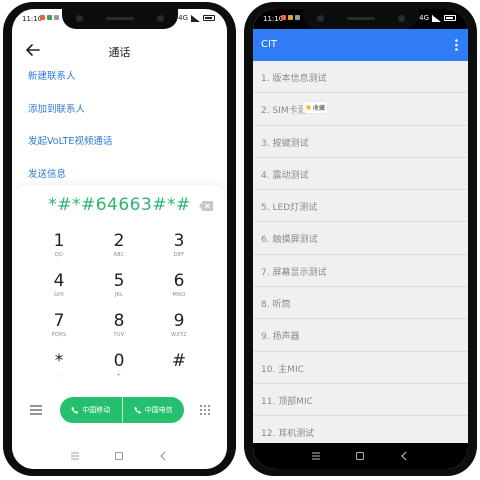  Describe the element at coordinates (206, 206) in the screenshot. I see `backspace-icon` at that location.